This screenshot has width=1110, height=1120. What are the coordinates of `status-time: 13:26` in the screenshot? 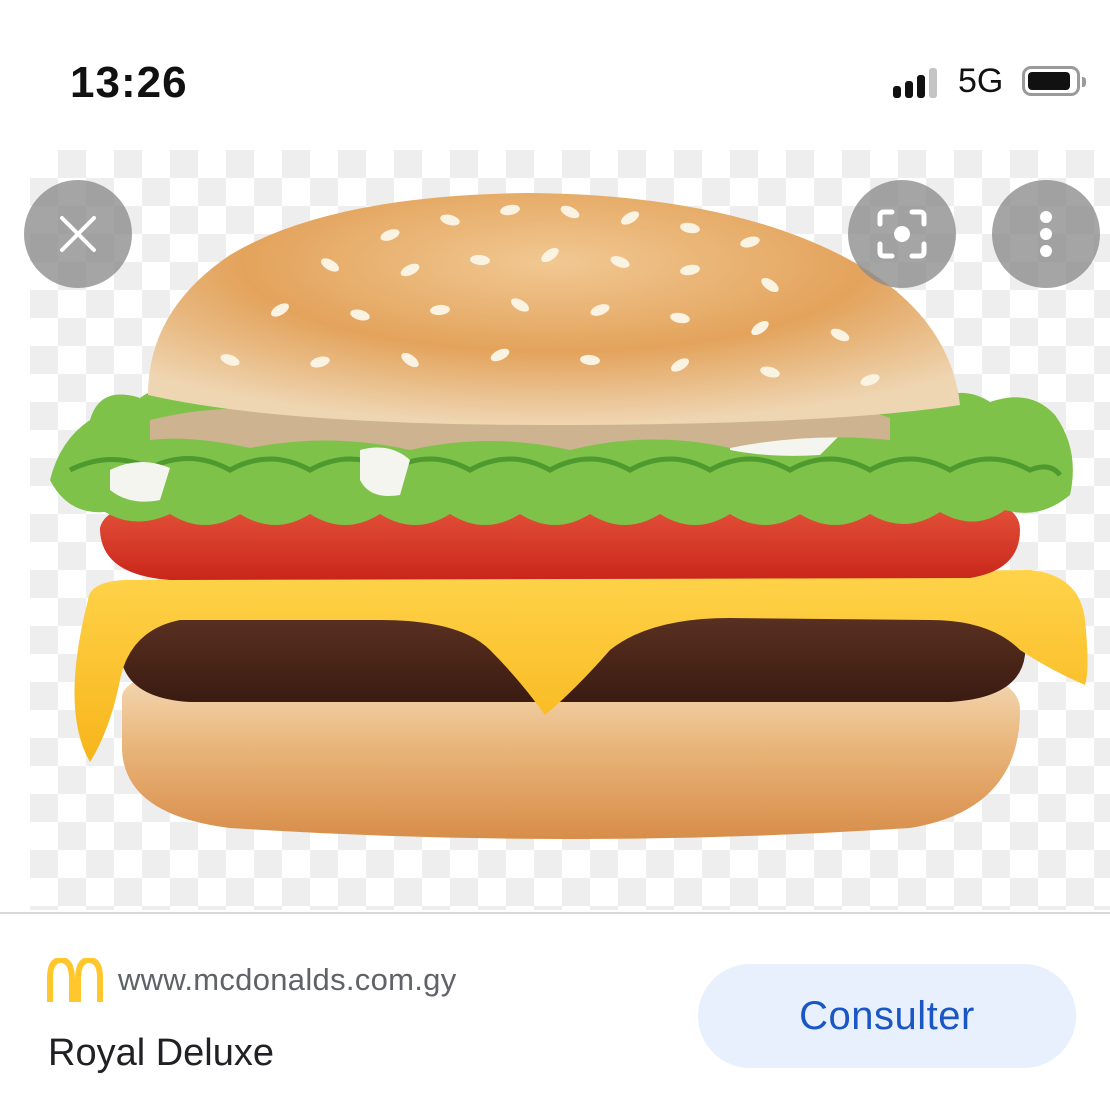 It's located at (129, 82).